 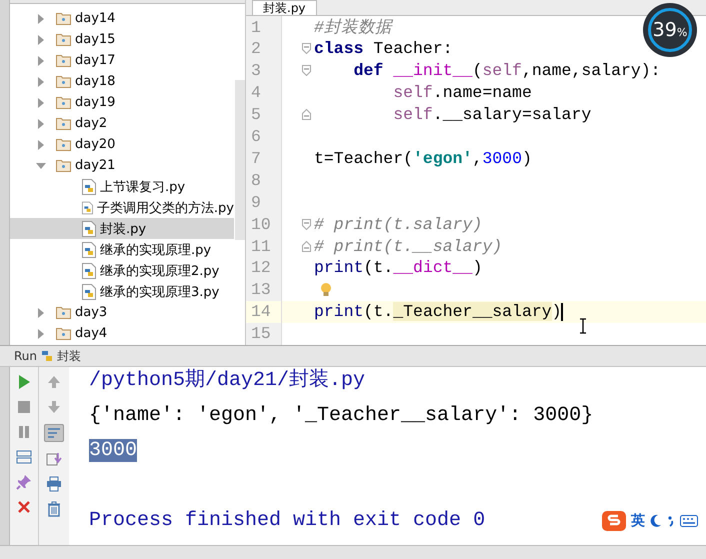 I want to click on tree-item: day19, so click(x=122, y=102).